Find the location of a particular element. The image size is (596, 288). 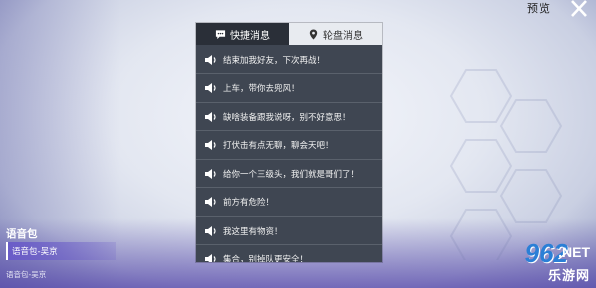

message-item: 结束加我好友，下次再战！ is located at coordinates (289, 60).